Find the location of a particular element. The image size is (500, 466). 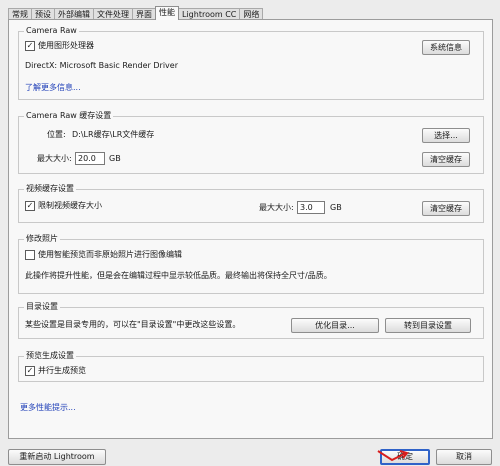

catalog-description: 某些设置是目录专用的，可以在"目录设置"中更改这些设置。 is located at coordinates (133, 324).